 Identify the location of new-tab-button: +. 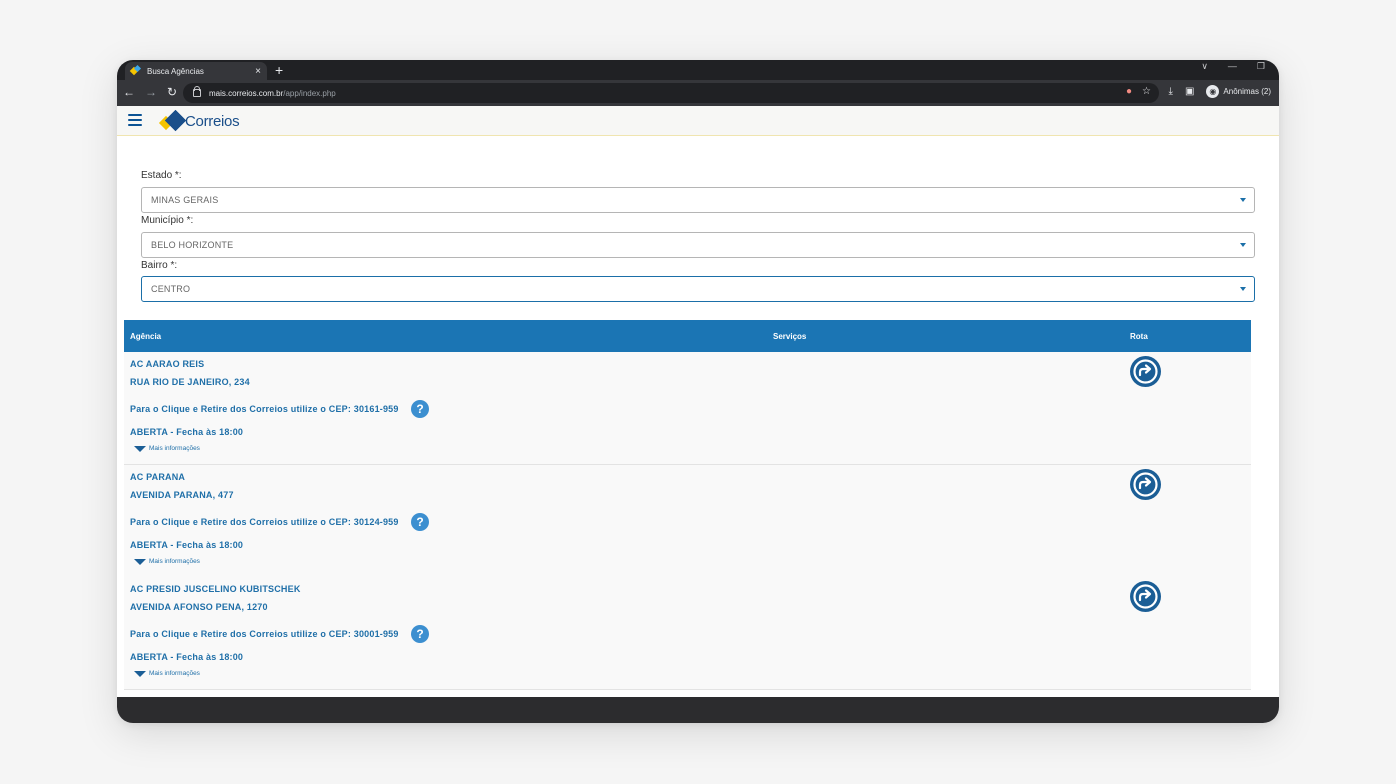
(279, 70).